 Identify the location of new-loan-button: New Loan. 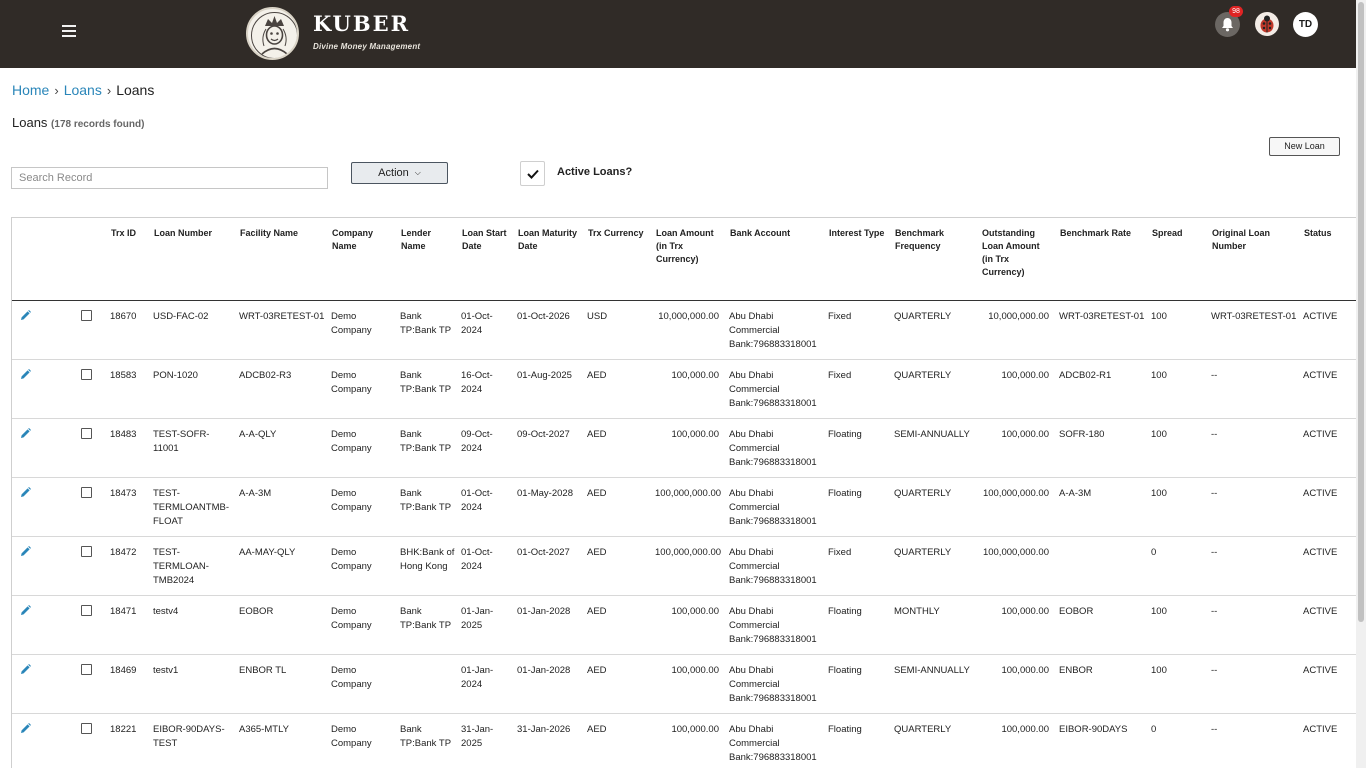
(1304, 146).